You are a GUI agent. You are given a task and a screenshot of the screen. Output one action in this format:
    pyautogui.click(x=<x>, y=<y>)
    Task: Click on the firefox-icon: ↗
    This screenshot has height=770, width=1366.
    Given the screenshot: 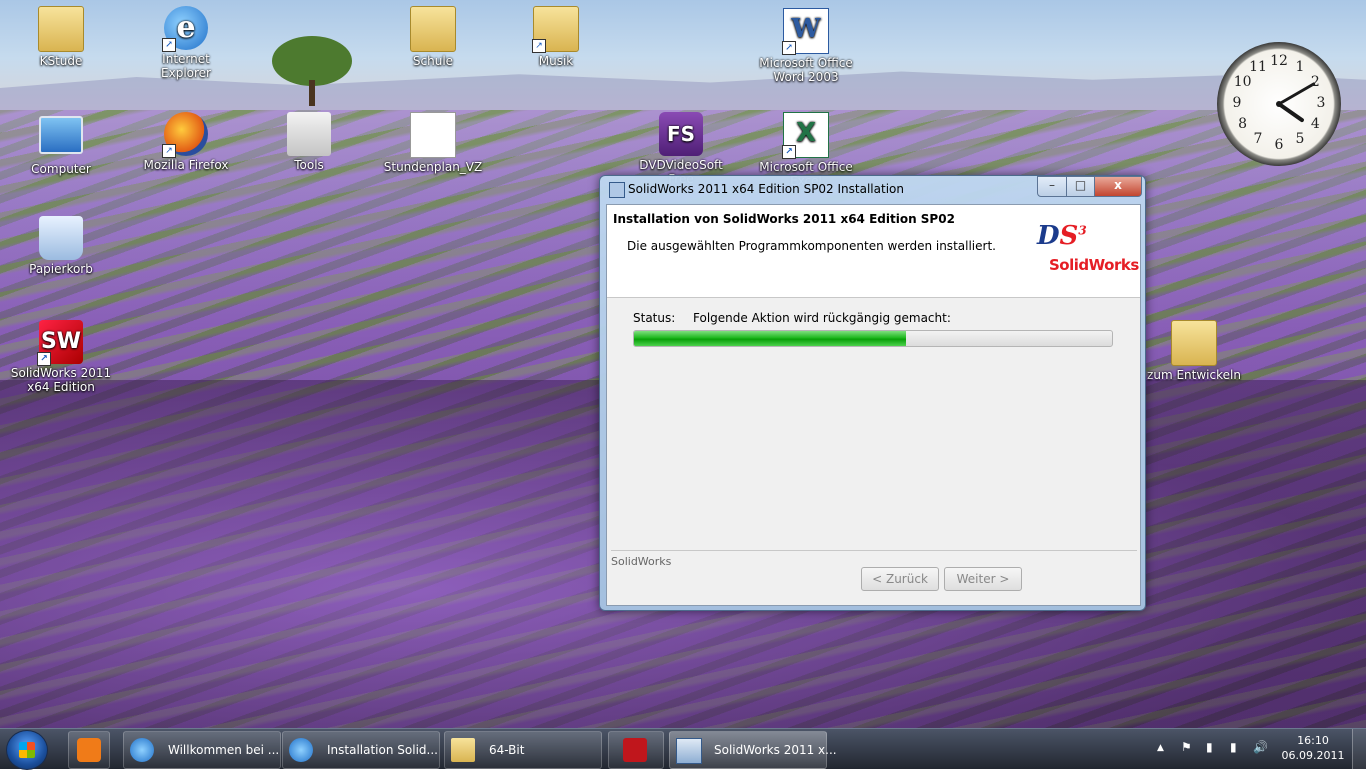 What is the action you would take?
    pyautogui.click(x=185, y=135)
    